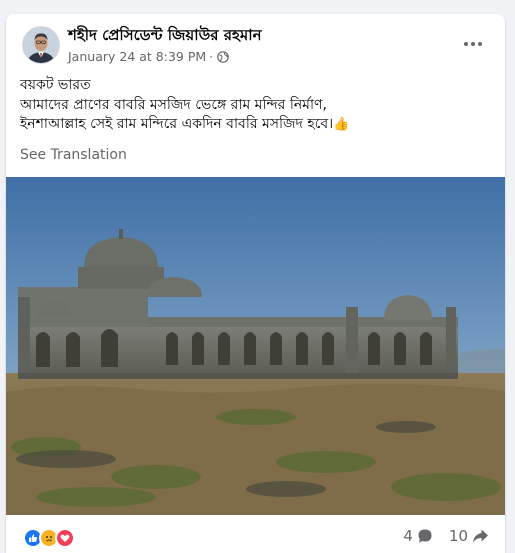  Describe the element at coordinates (49, 538) in the screenshot. I see `reactions-summary` at that location.